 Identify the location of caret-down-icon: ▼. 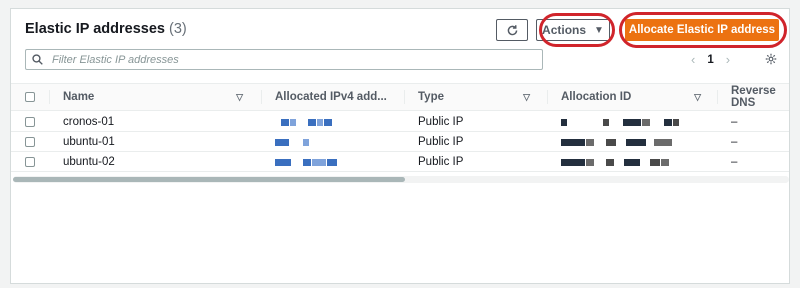
(599, 30).